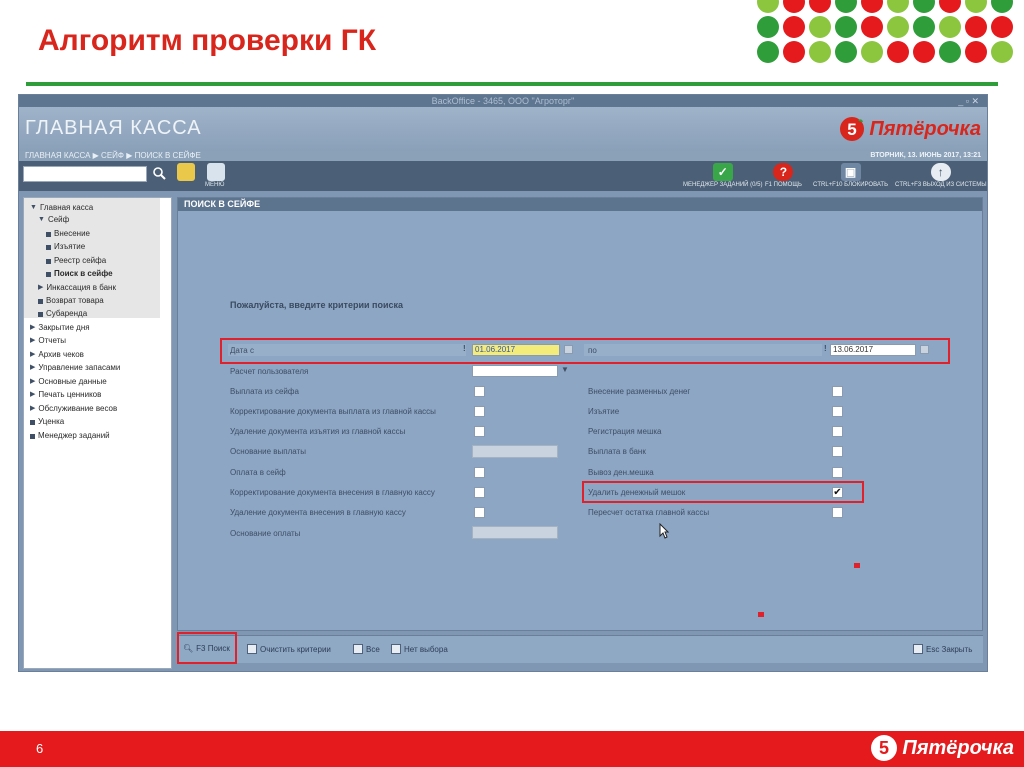 The width and height of the screenshot is (1024, 767). I want to click on field-label: Регистрация мешка, so click(625, 431).